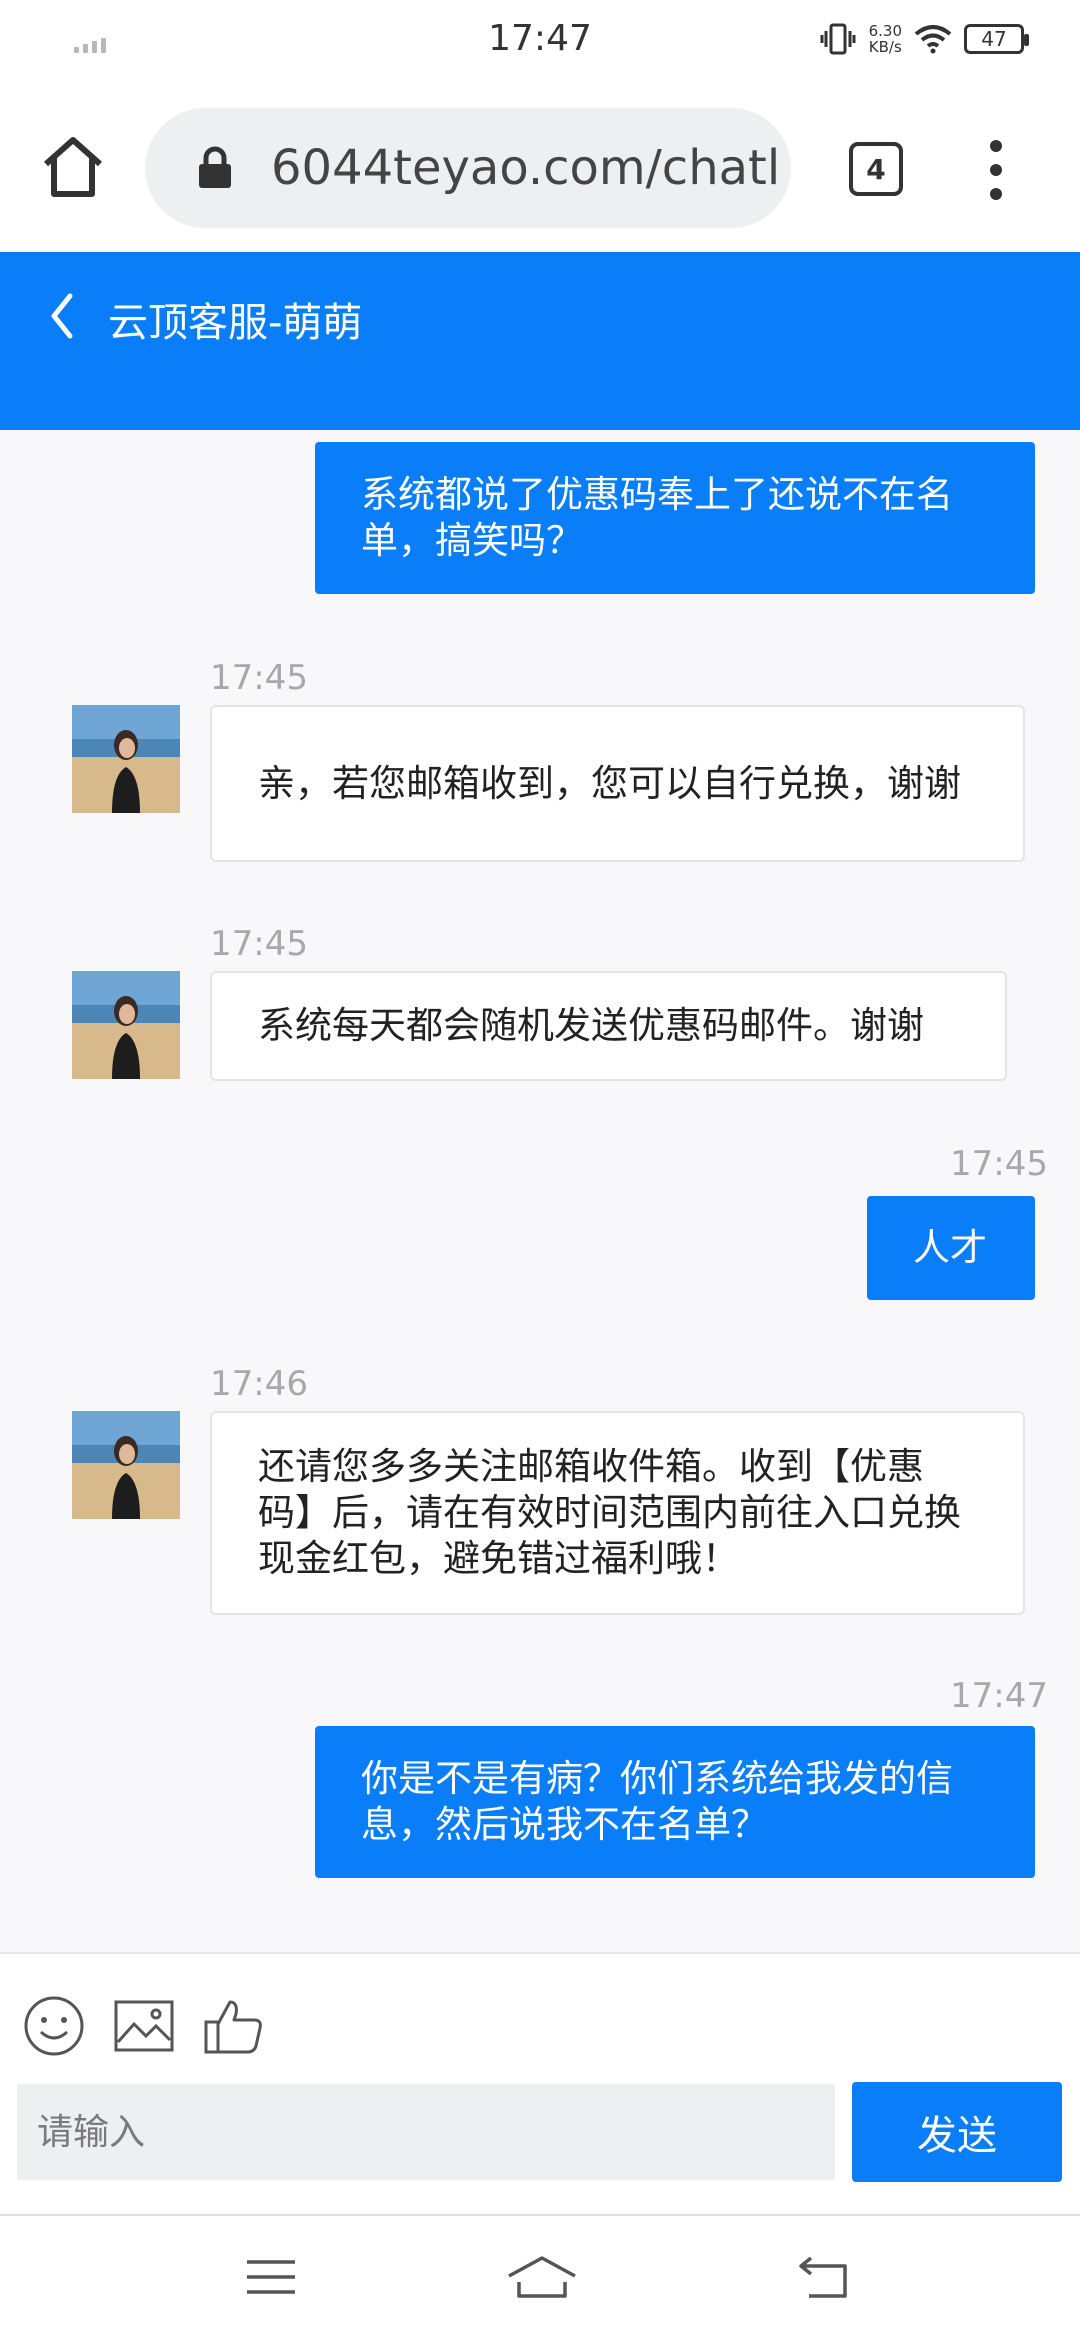  What do you see at coordinates (73, 167) in the screenshot?
I see `home-icon` at bounding box center [73, 167].